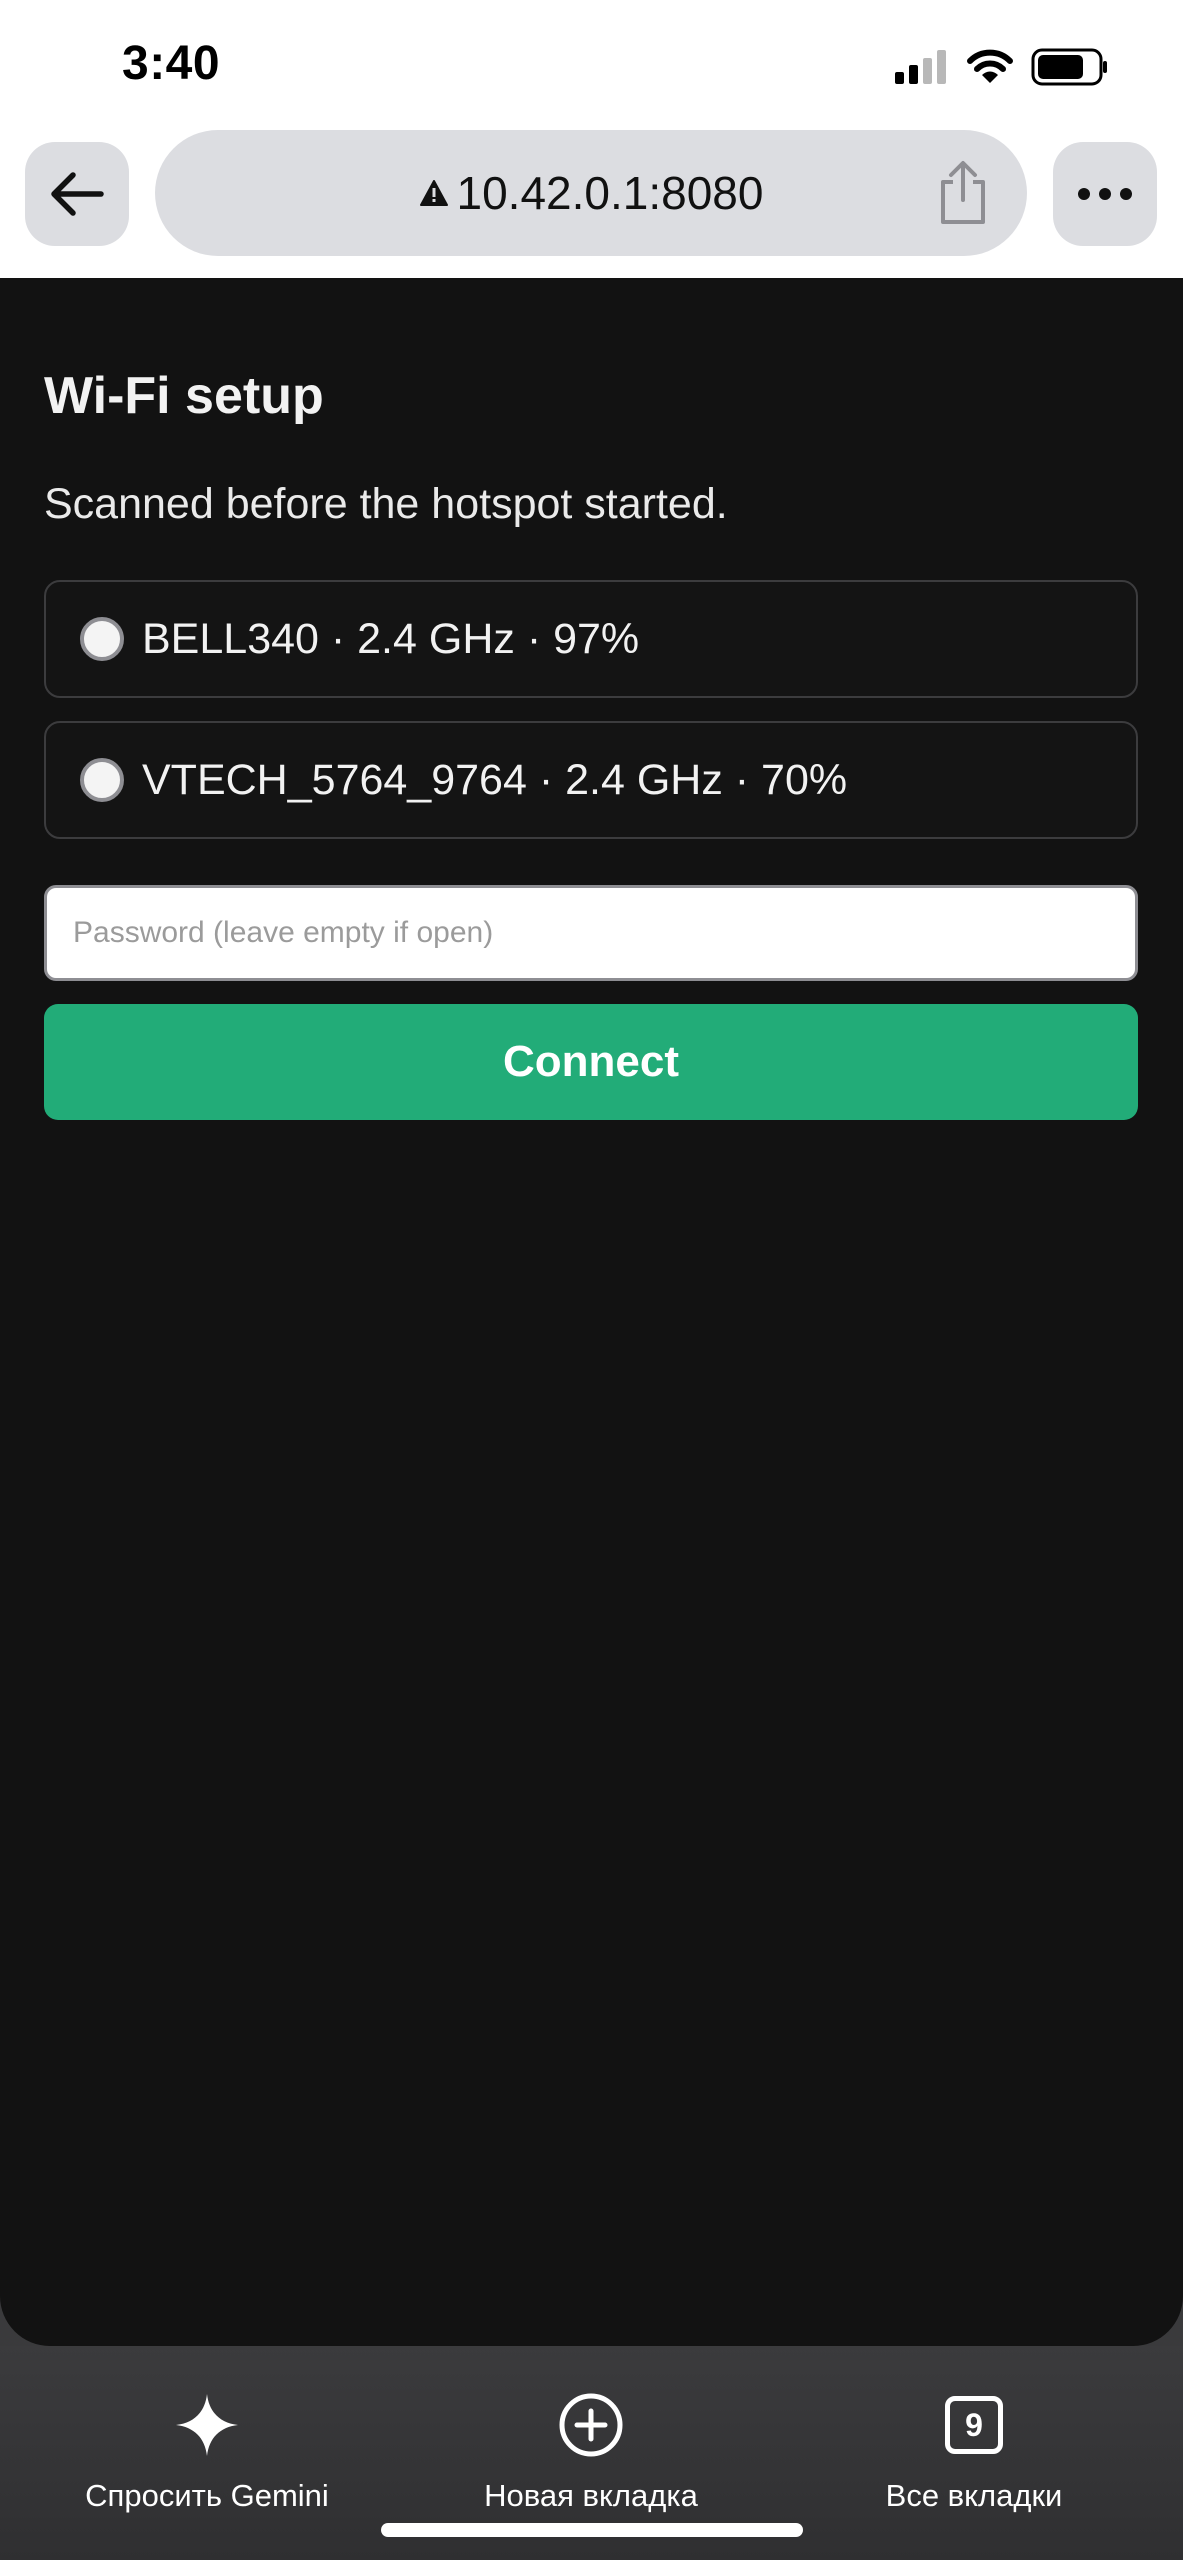 This screenshot has width=1183, height=2560. I want to click on address-bar: 10.42.0.1:8080, so click(591, 193).